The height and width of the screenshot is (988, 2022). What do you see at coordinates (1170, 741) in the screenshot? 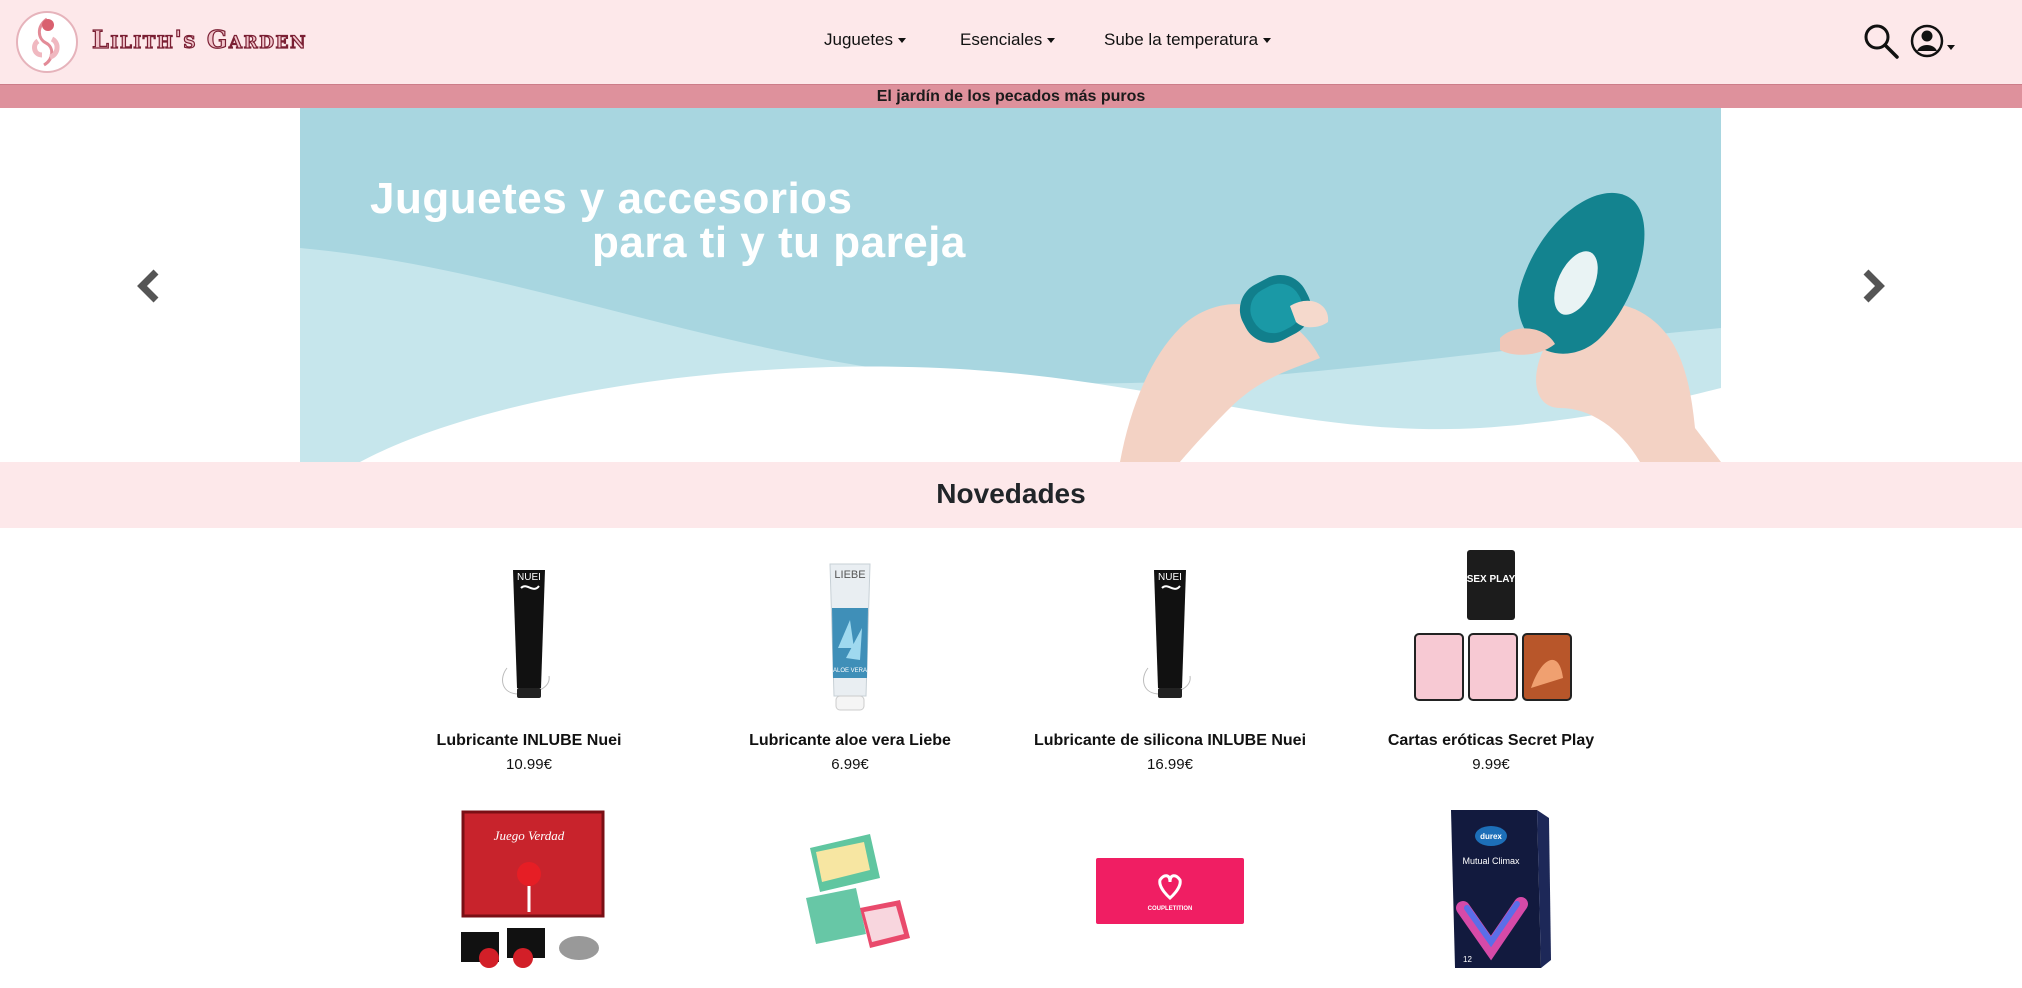
I see `product-name: Lubricante de silicona INLUBE Nuei` at bounding box center [1170, 741].